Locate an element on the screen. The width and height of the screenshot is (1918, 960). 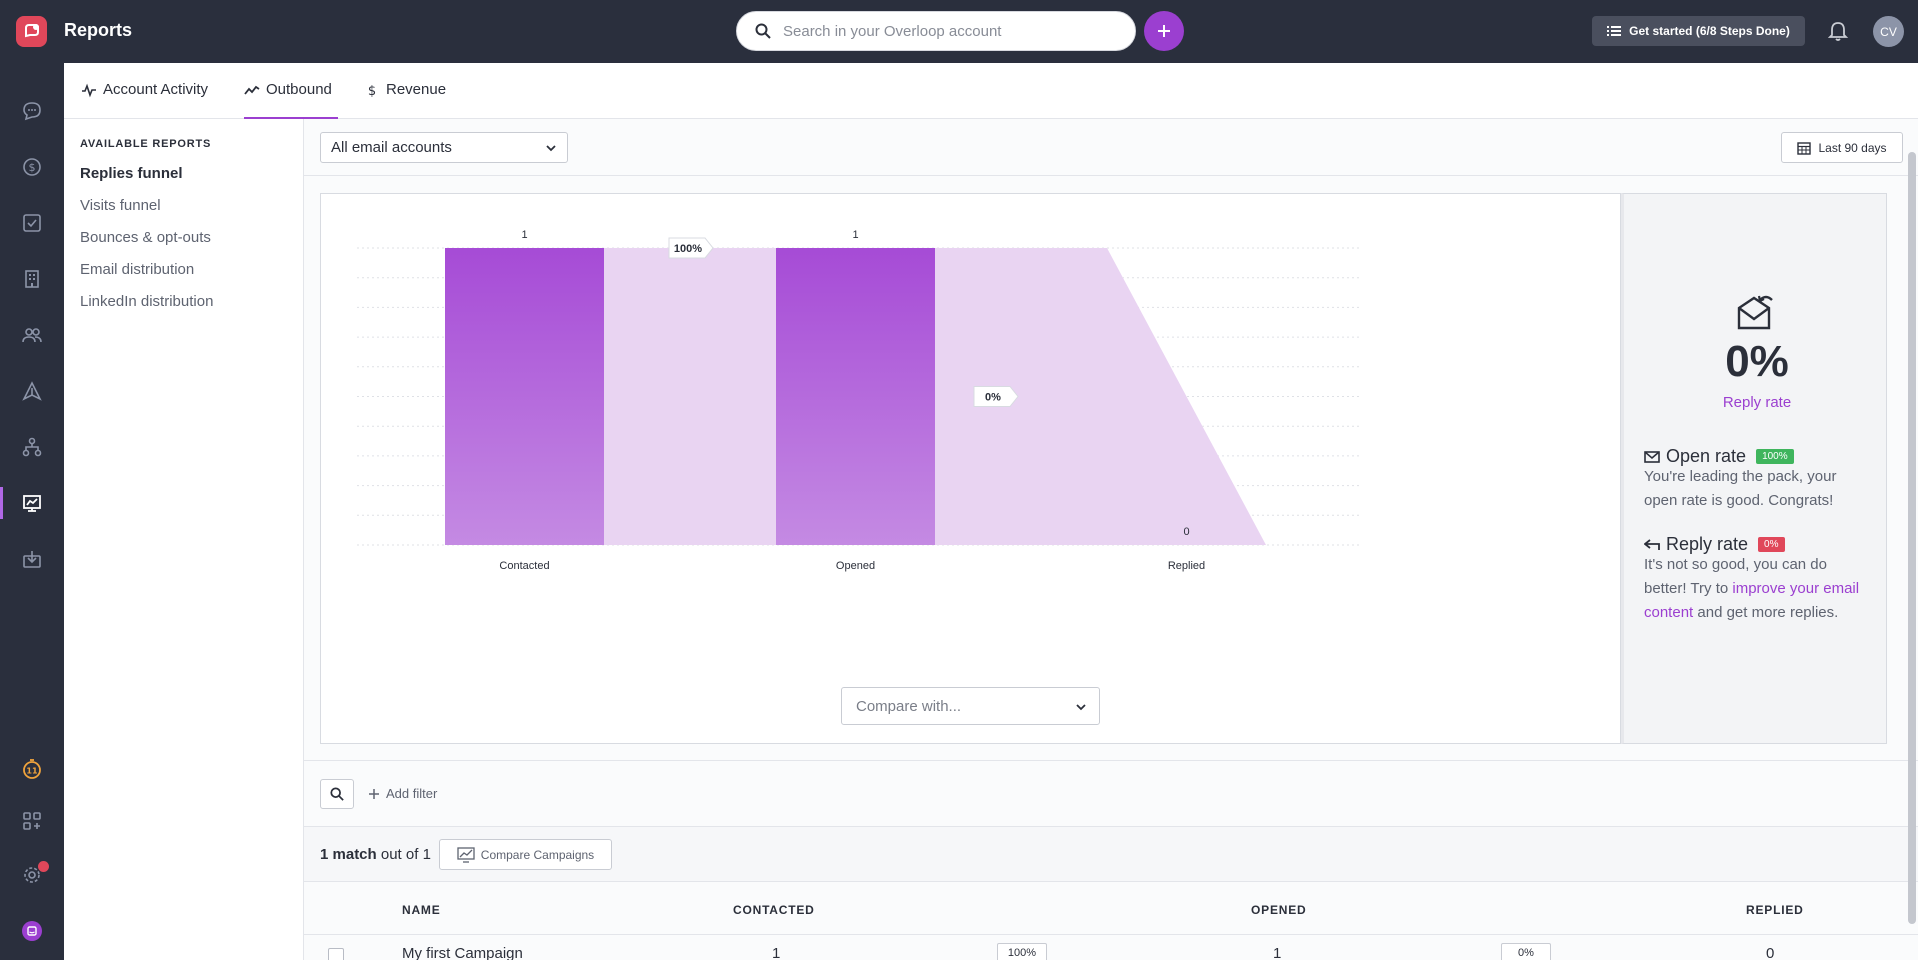
get-started-button: Get started (6/8 Steps Done) is located at coordinates (1698, 31).